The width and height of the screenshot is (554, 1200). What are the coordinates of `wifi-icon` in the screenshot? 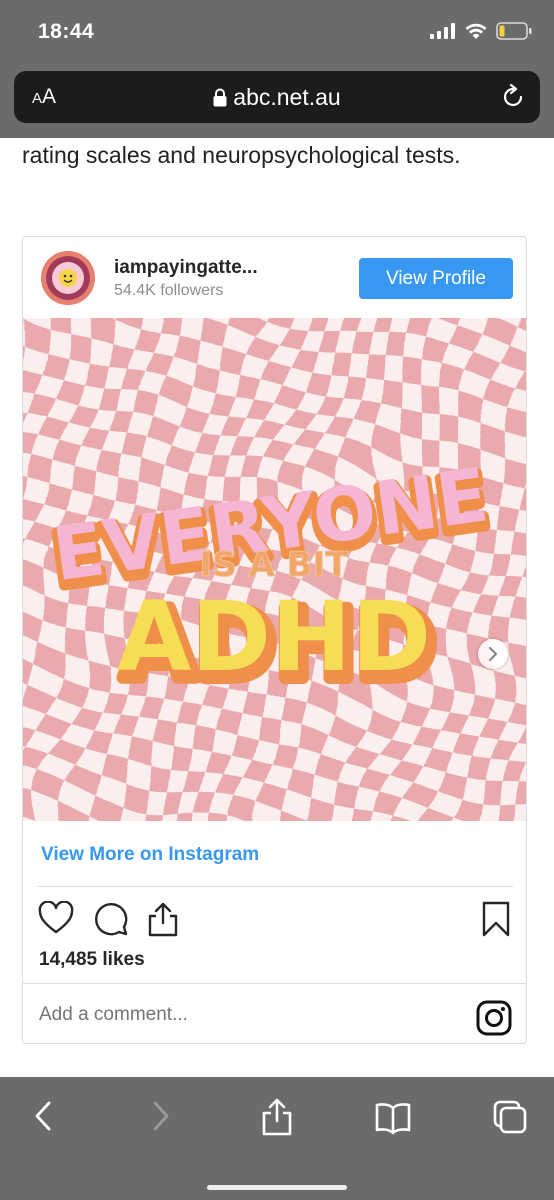 It's located at (476, 31).